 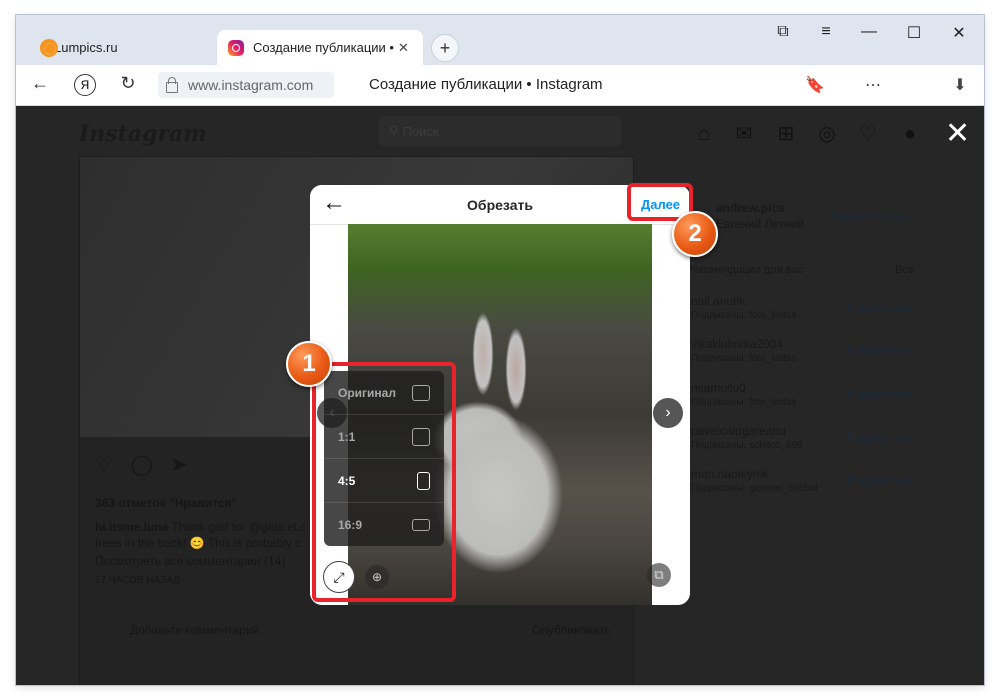 What do you see at coordinates (128, 83) in the screenshot?
I see `reload-button: ↻` at bounding box center [128, 83].